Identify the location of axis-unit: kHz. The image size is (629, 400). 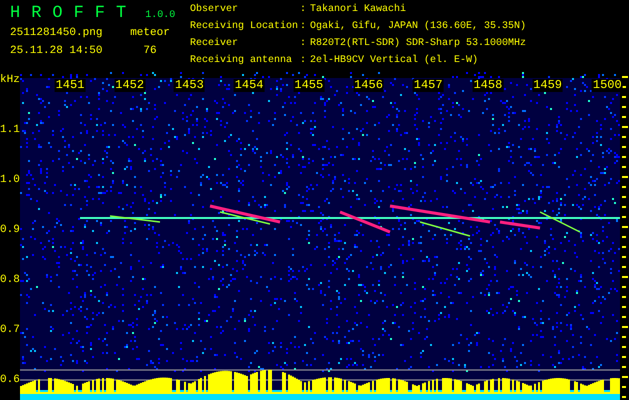
(10, 80).